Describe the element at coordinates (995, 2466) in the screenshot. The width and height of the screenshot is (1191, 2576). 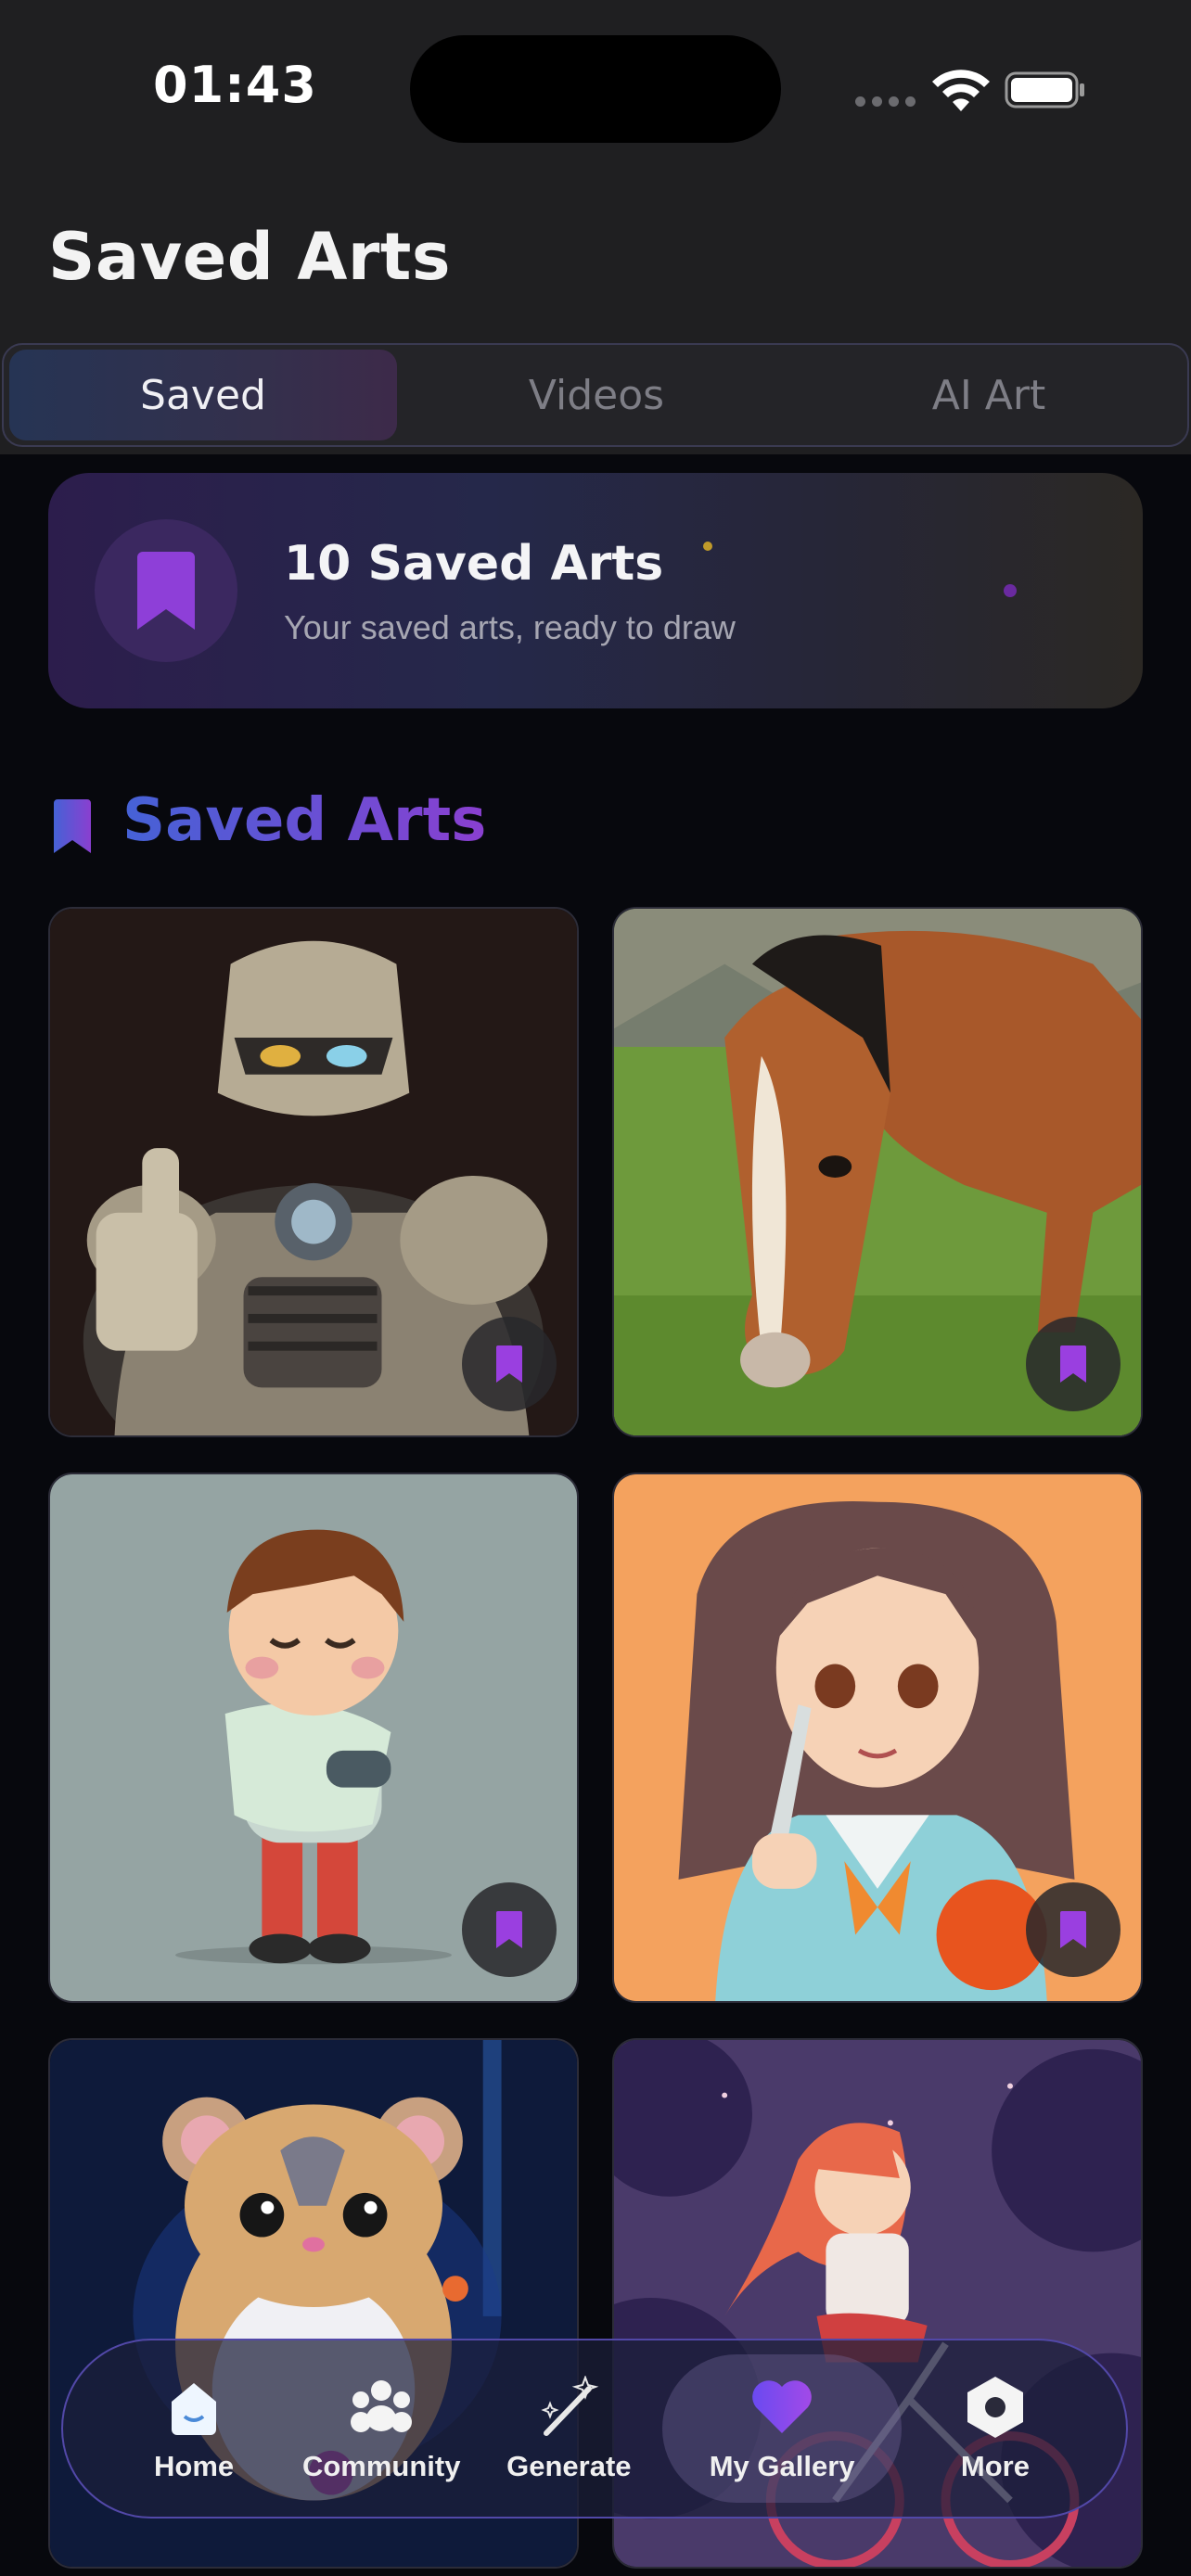
I see `nav-label: More` at that location.